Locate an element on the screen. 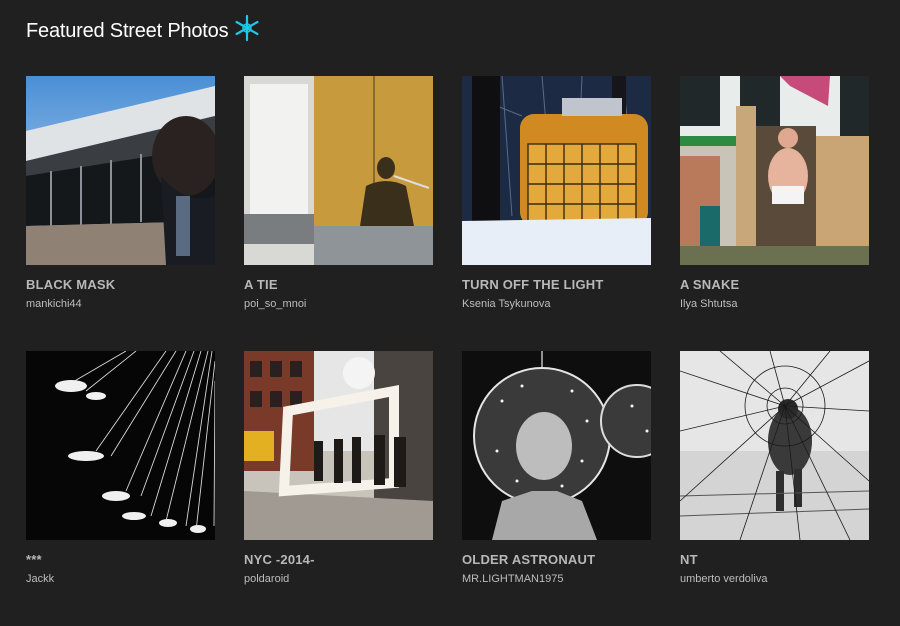 This screenshot has height=626, width=900. photo-card: OLDER ASTRONAUT MR.LIGHTMAN1975 is located at coordinates (556, 488).